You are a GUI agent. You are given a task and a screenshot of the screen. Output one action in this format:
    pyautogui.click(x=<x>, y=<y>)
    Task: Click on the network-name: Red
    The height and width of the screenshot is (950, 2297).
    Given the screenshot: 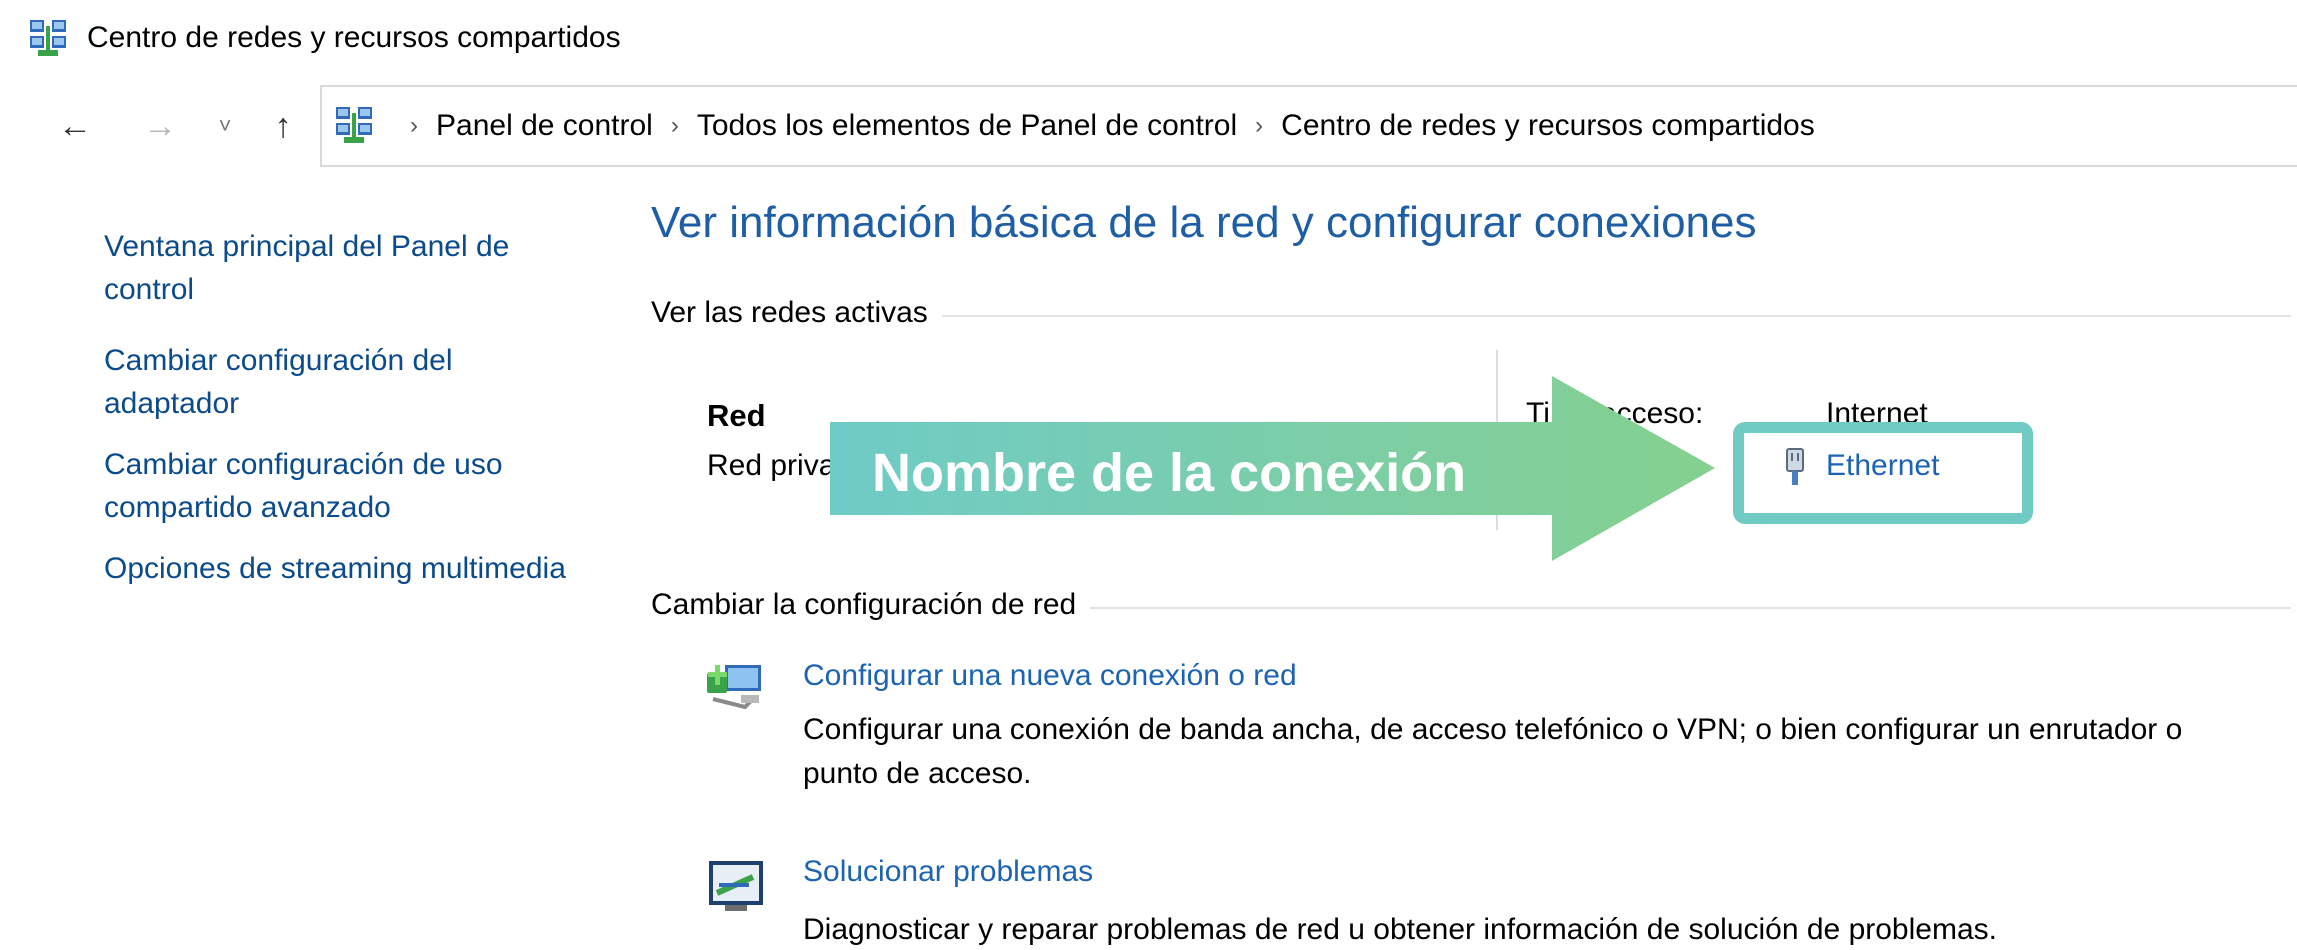 What is the action you would take?
    pyautogui.click(x=736, y=415)
    